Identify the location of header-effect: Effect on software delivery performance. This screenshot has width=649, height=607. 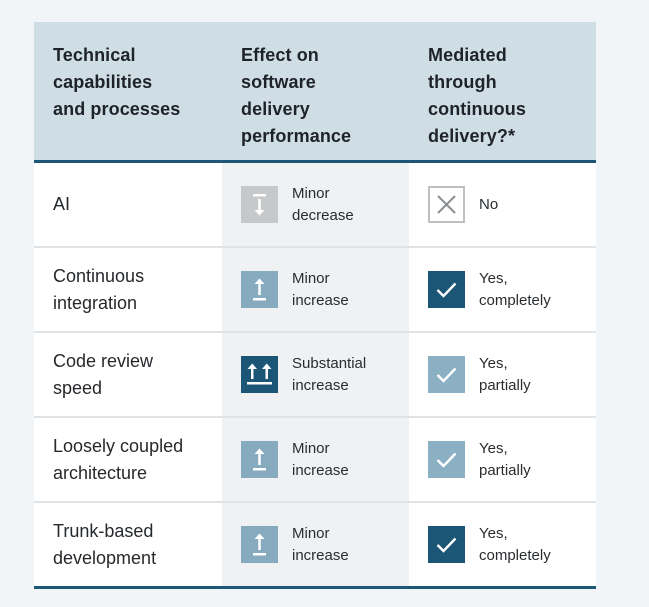
(315, 91).